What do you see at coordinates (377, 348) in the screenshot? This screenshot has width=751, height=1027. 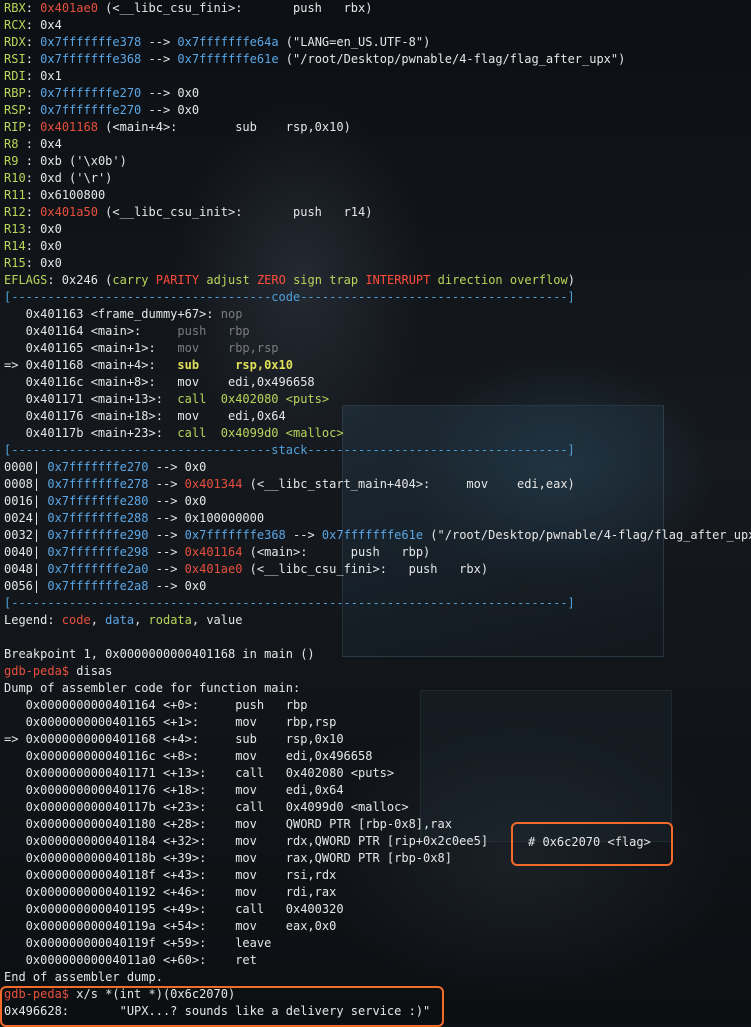 I see `code-line: 0x401165 <main+1>: mov rbp,rsp` at bounding box center [377, 348].